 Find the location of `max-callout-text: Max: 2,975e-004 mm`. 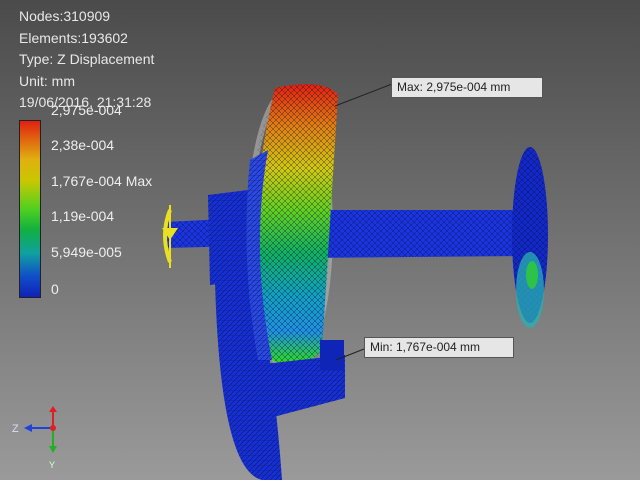

max-callout-text: Max: 2,975e-004 mm is located at coordinates (454, 87).